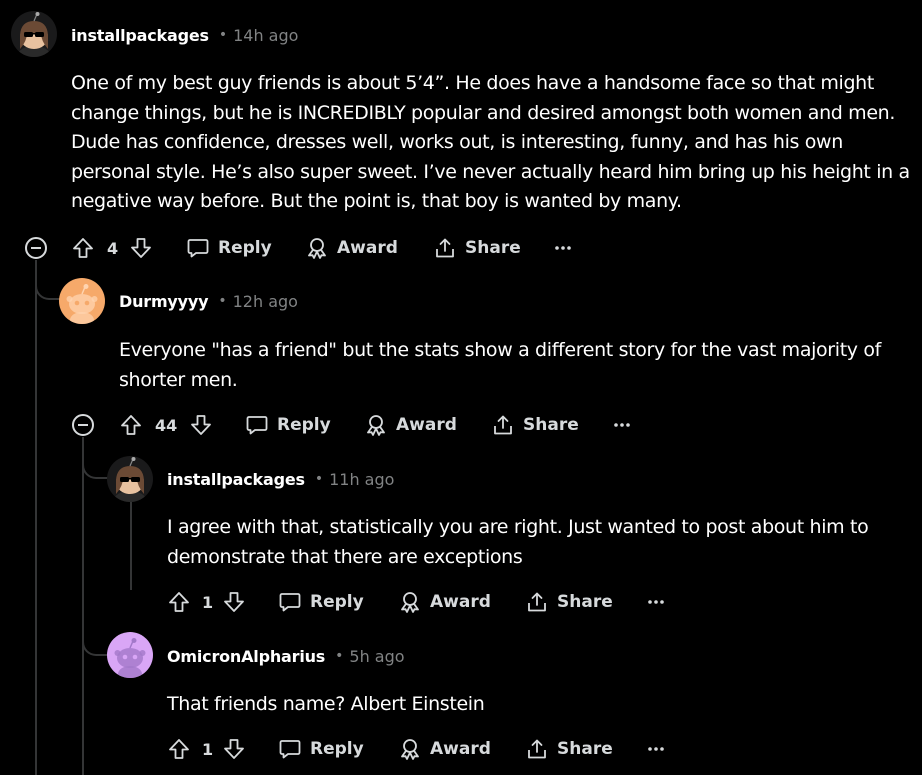 The image size is (922, 775). Describe the element at coordinates (265, 35) in the screenshot. I see `timestamp: 14h ago` at that location.